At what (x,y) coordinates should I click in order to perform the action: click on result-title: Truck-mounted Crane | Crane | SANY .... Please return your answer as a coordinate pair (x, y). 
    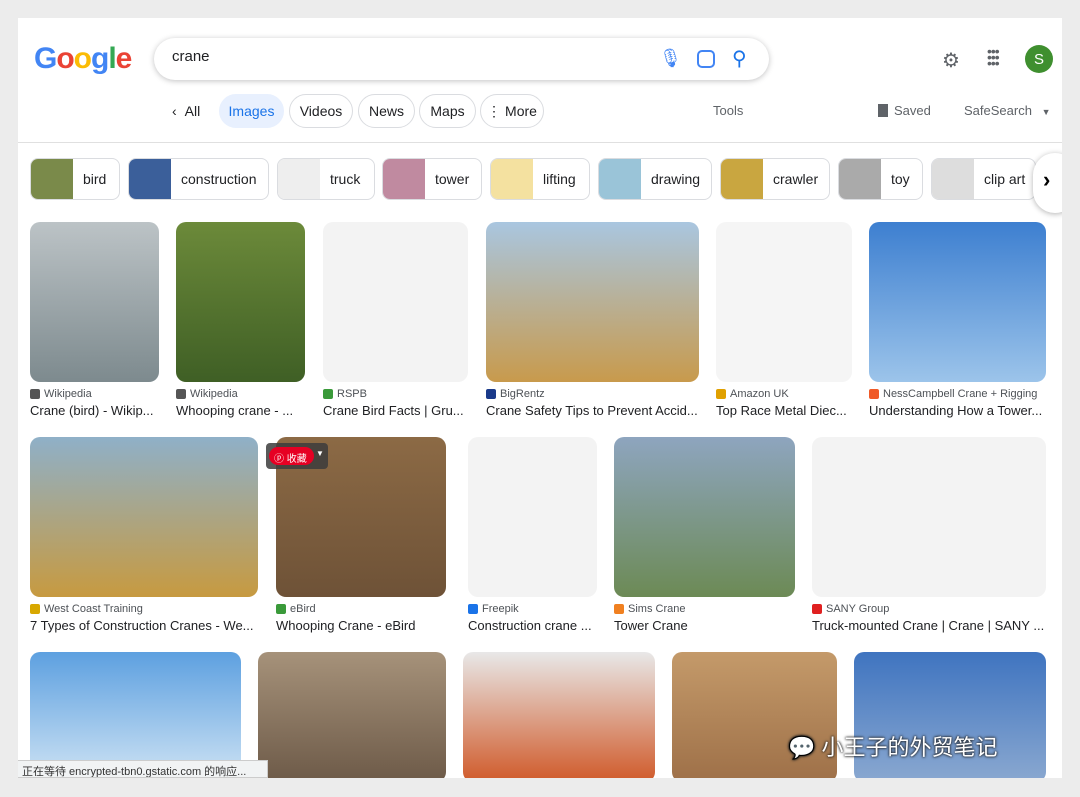
    Looking at the image, I should click on (929, 625).